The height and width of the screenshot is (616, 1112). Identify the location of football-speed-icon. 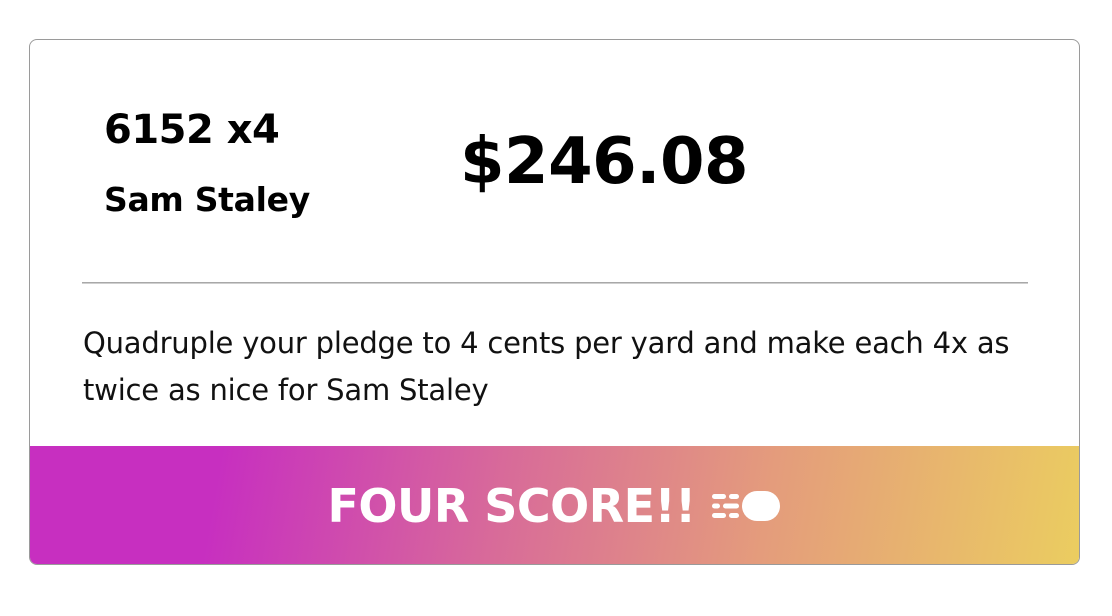
(746, 506).